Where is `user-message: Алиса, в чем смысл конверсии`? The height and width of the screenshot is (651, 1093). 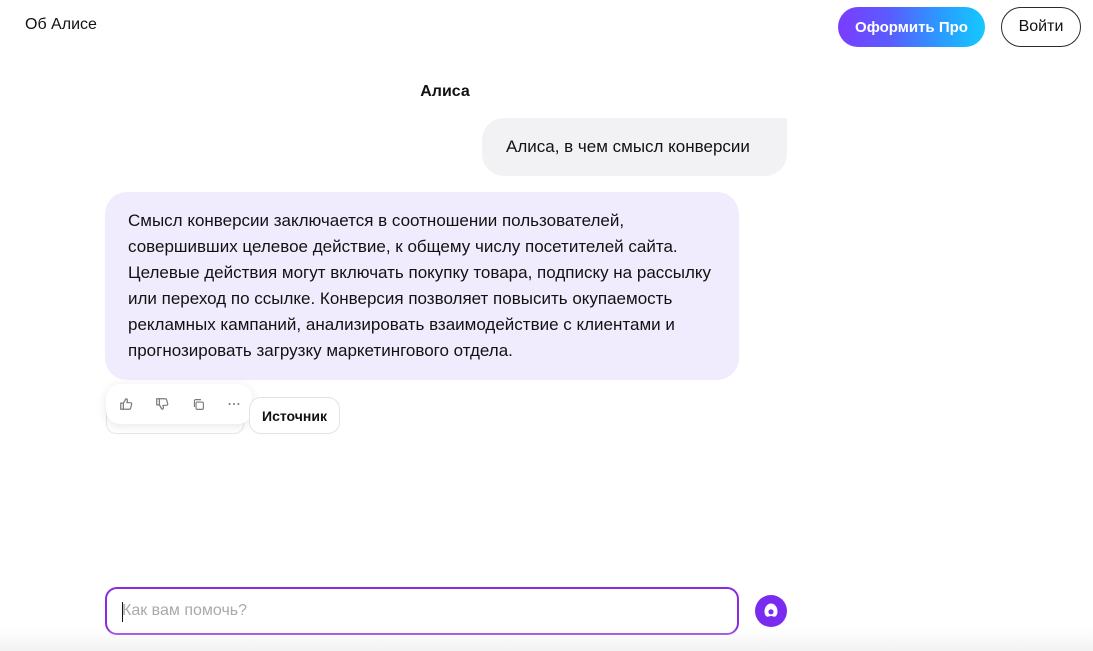
user-message: Алиса, в чем смысл конверсии is located at coordinates (634, 147).